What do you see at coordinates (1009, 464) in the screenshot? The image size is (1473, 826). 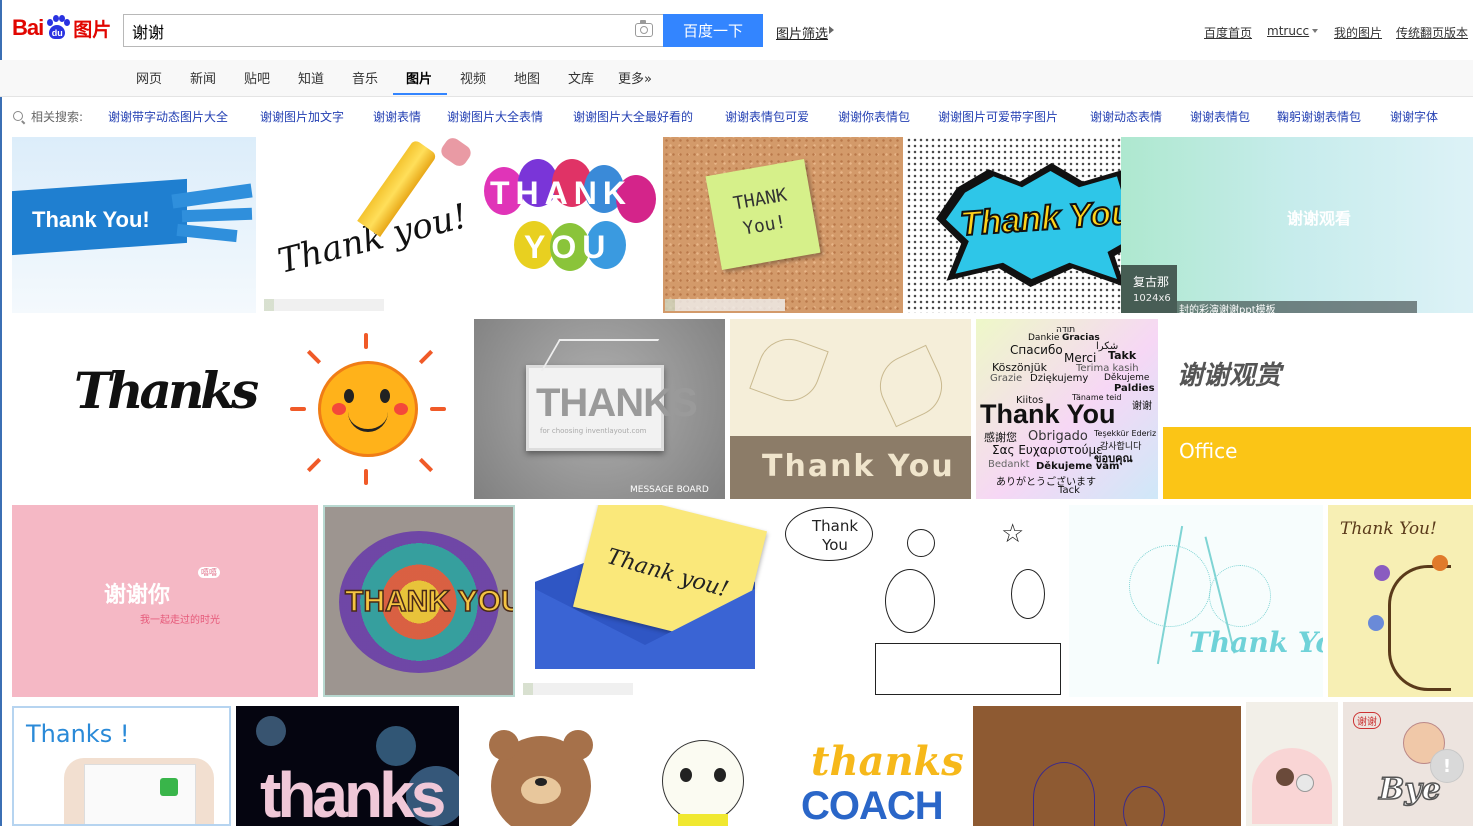 I see `tile-word: Bedankt` at bounding box center [1009, 464].